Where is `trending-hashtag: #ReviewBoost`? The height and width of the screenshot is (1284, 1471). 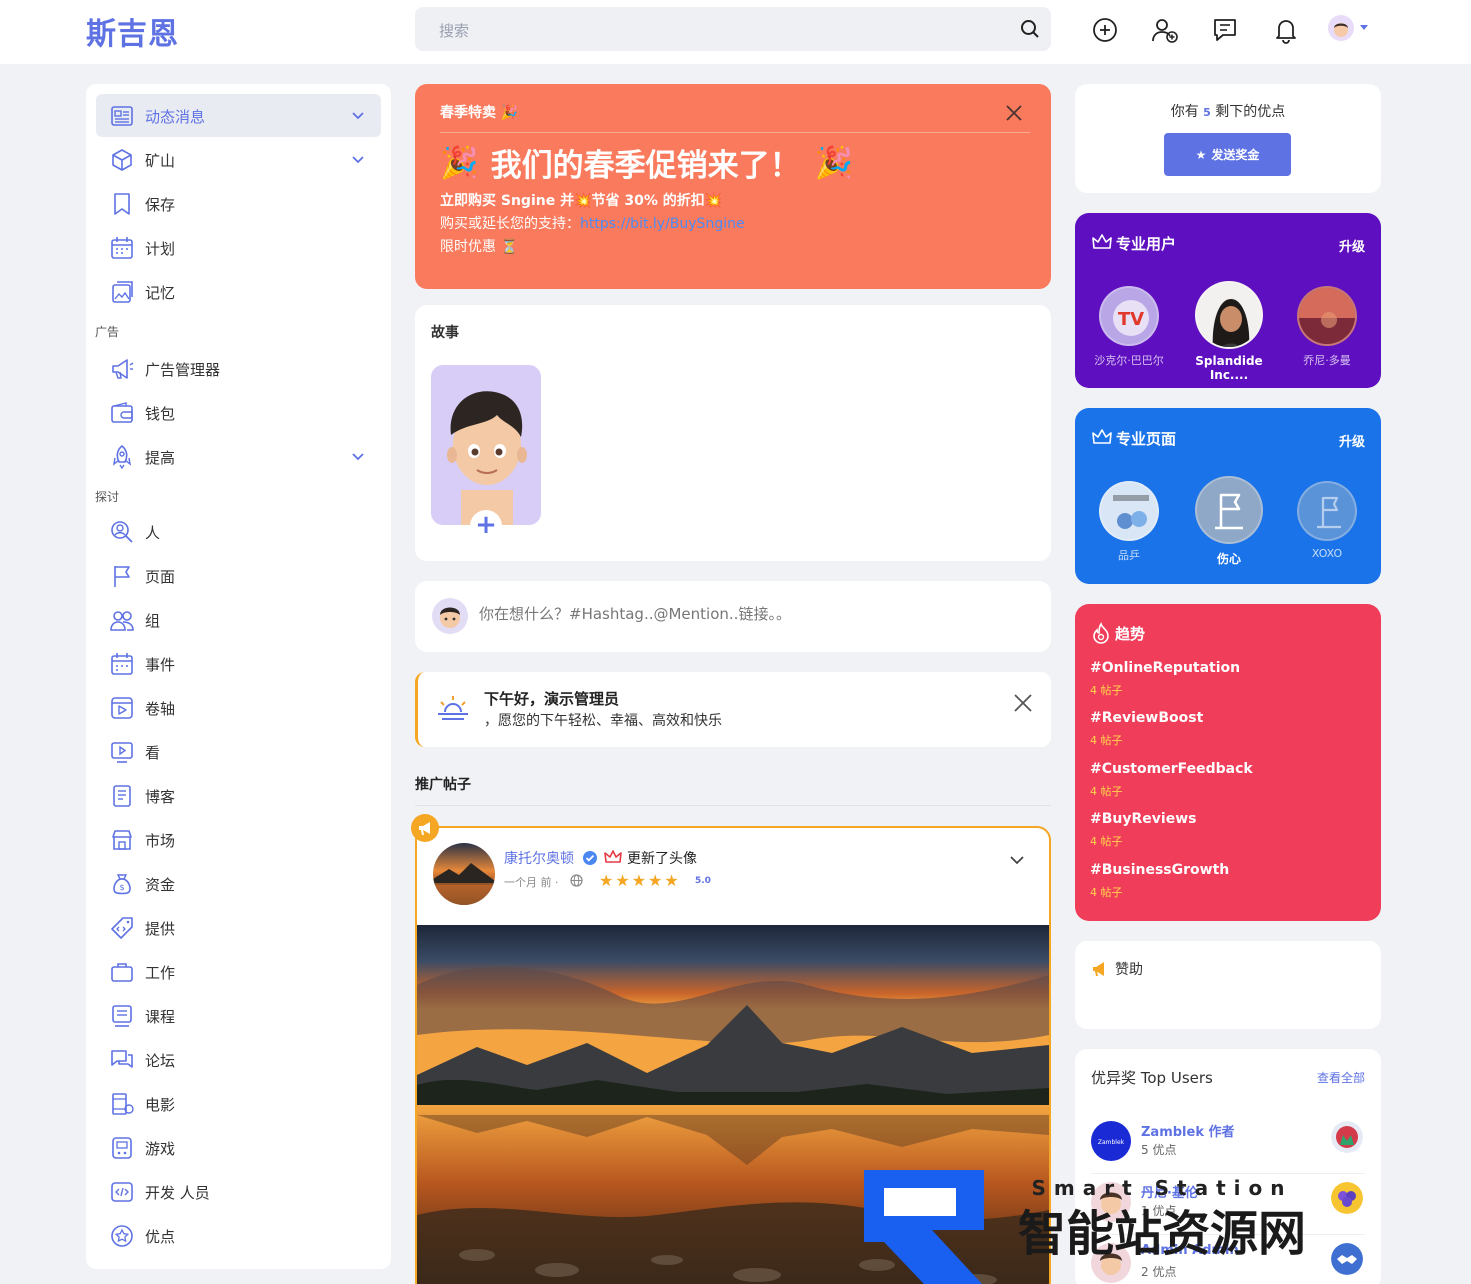
trending-hashtag: #ReviewBoost is located at coordinates (1146, 718).